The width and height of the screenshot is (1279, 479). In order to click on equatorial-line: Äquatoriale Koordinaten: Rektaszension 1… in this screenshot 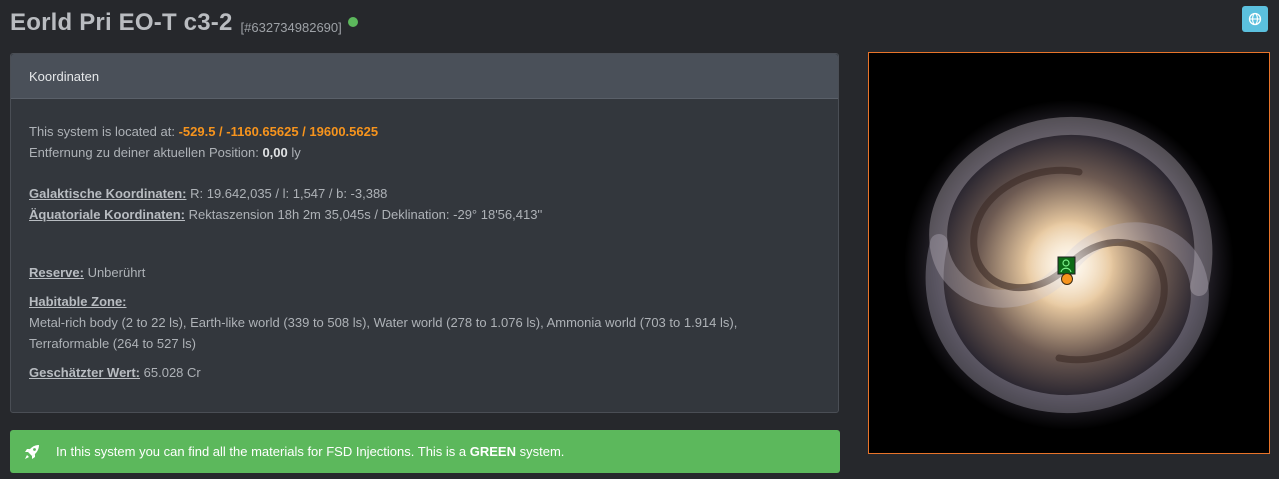, I will do `click(424, 214)`.